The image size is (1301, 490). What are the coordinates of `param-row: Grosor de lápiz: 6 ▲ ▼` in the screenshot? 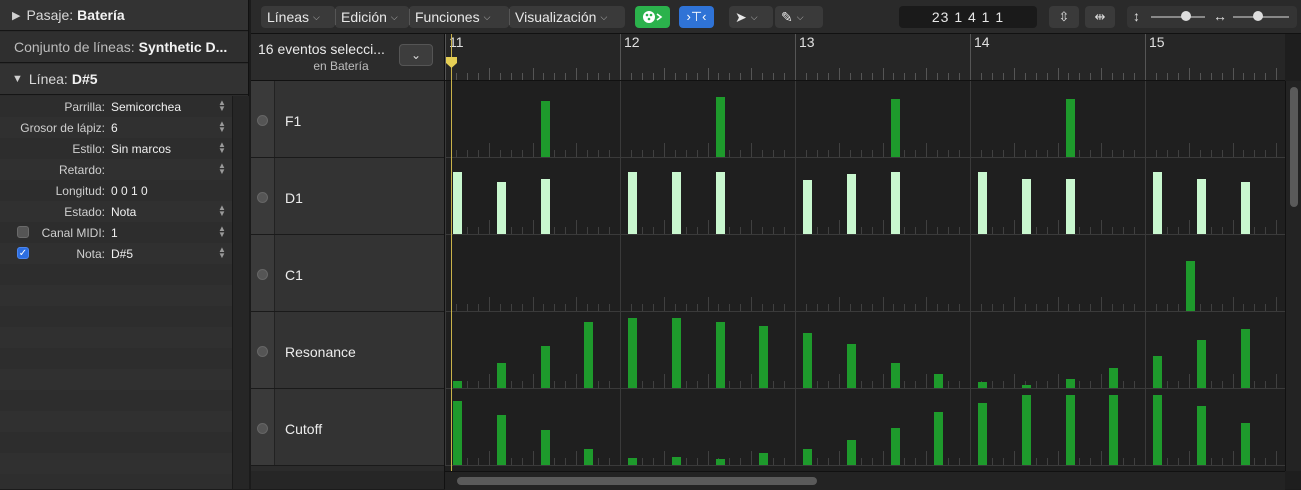 It's located at (116, 127).